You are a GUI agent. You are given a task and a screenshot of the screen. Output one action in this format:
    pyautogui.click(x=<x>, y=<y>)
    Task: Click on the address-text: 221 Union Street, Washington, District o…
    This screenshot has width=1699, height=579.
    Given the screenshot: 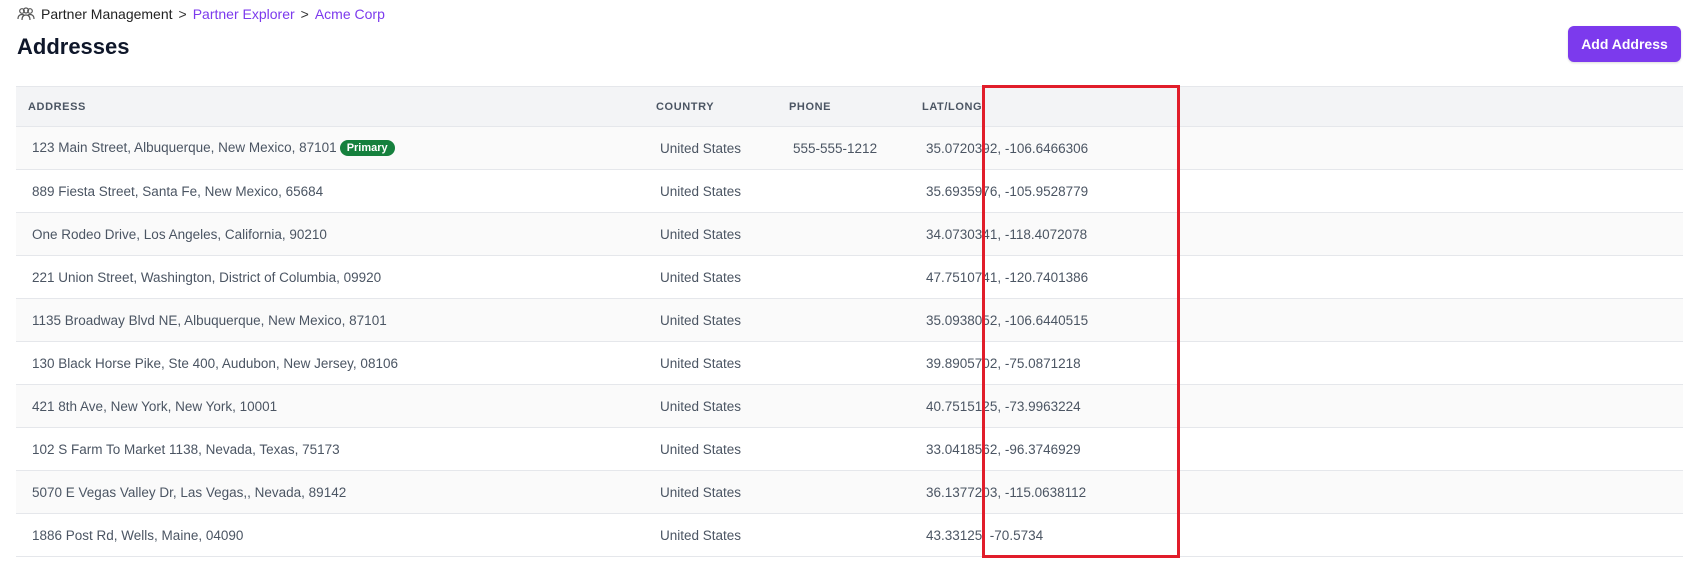 What is the action you would take?
    pyautogui.click(x=207, y=277)
    